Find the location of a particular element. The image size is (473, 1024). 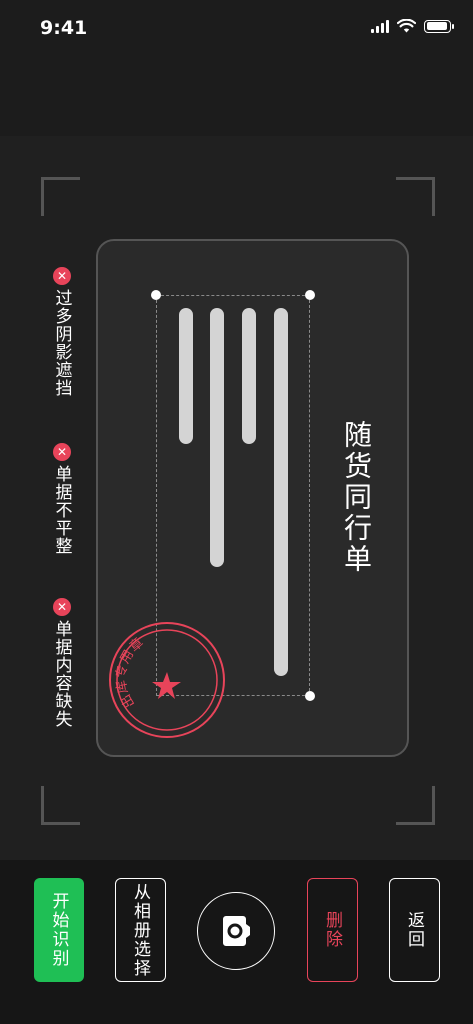

tip-label: 过多阴影遮挡 is located at coordinates (61, 343).